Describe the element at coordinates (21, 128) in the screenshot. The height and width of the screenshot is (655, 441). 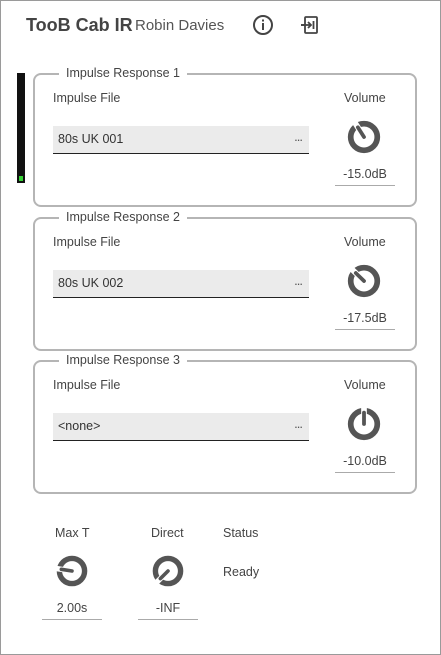
I see `vu-meter` at that location.